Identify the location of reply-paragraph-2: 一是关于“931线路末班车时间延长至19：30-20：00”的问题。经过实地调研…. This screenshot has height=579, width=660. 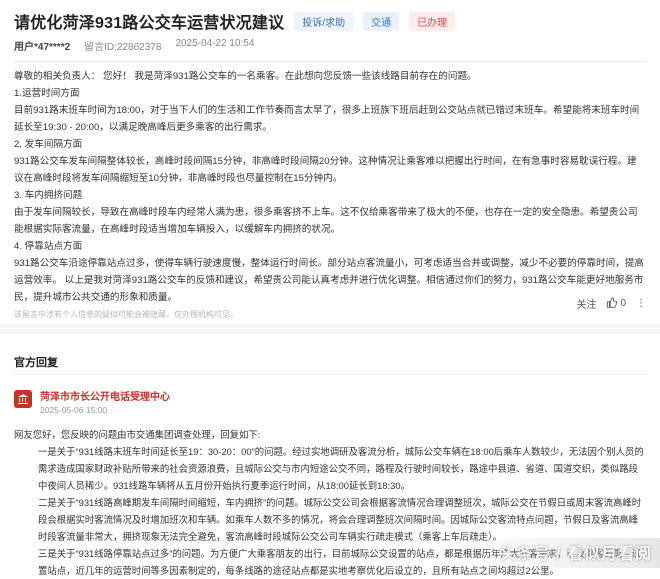
(341, 468).